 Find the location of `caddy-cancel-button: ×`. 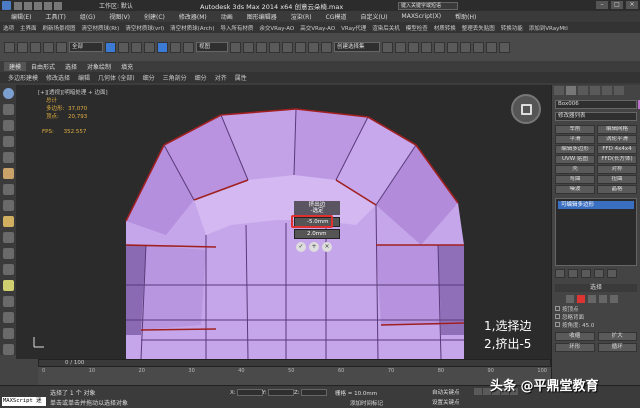

caddy-cancel-button: × is located at coordinates (327, 247).